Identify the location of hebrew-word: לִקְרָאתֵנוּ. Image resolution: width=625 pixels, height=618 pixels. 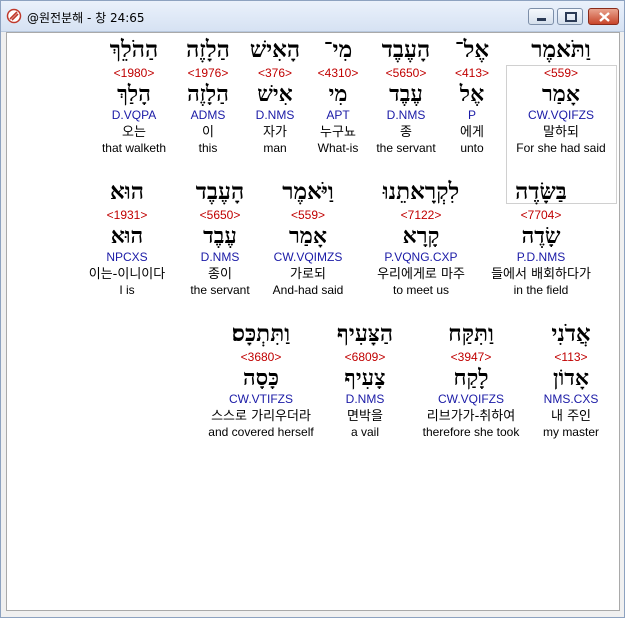
(421, 191).